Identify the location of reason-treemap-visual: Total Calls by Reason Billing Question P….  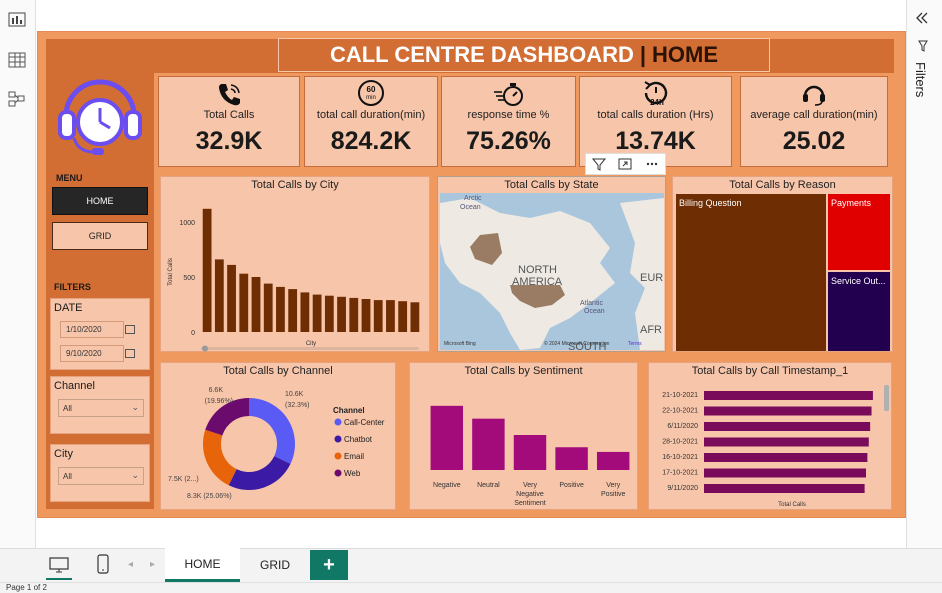
(782, 264).